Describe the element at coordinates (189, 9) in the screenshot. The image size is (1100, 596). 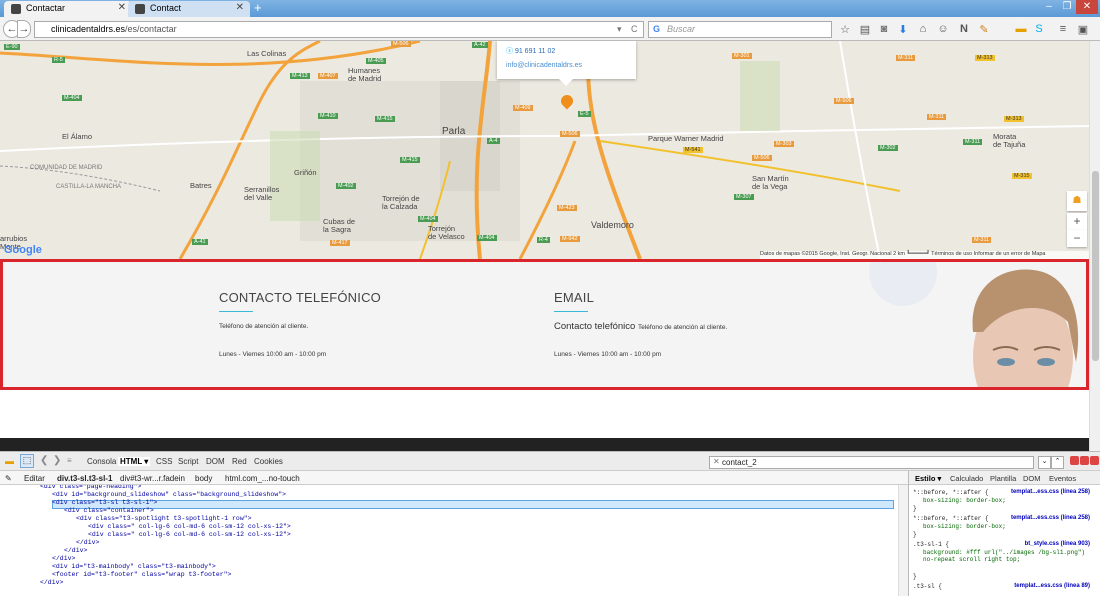
I see `tab-contact: Contact ✕` at that location.